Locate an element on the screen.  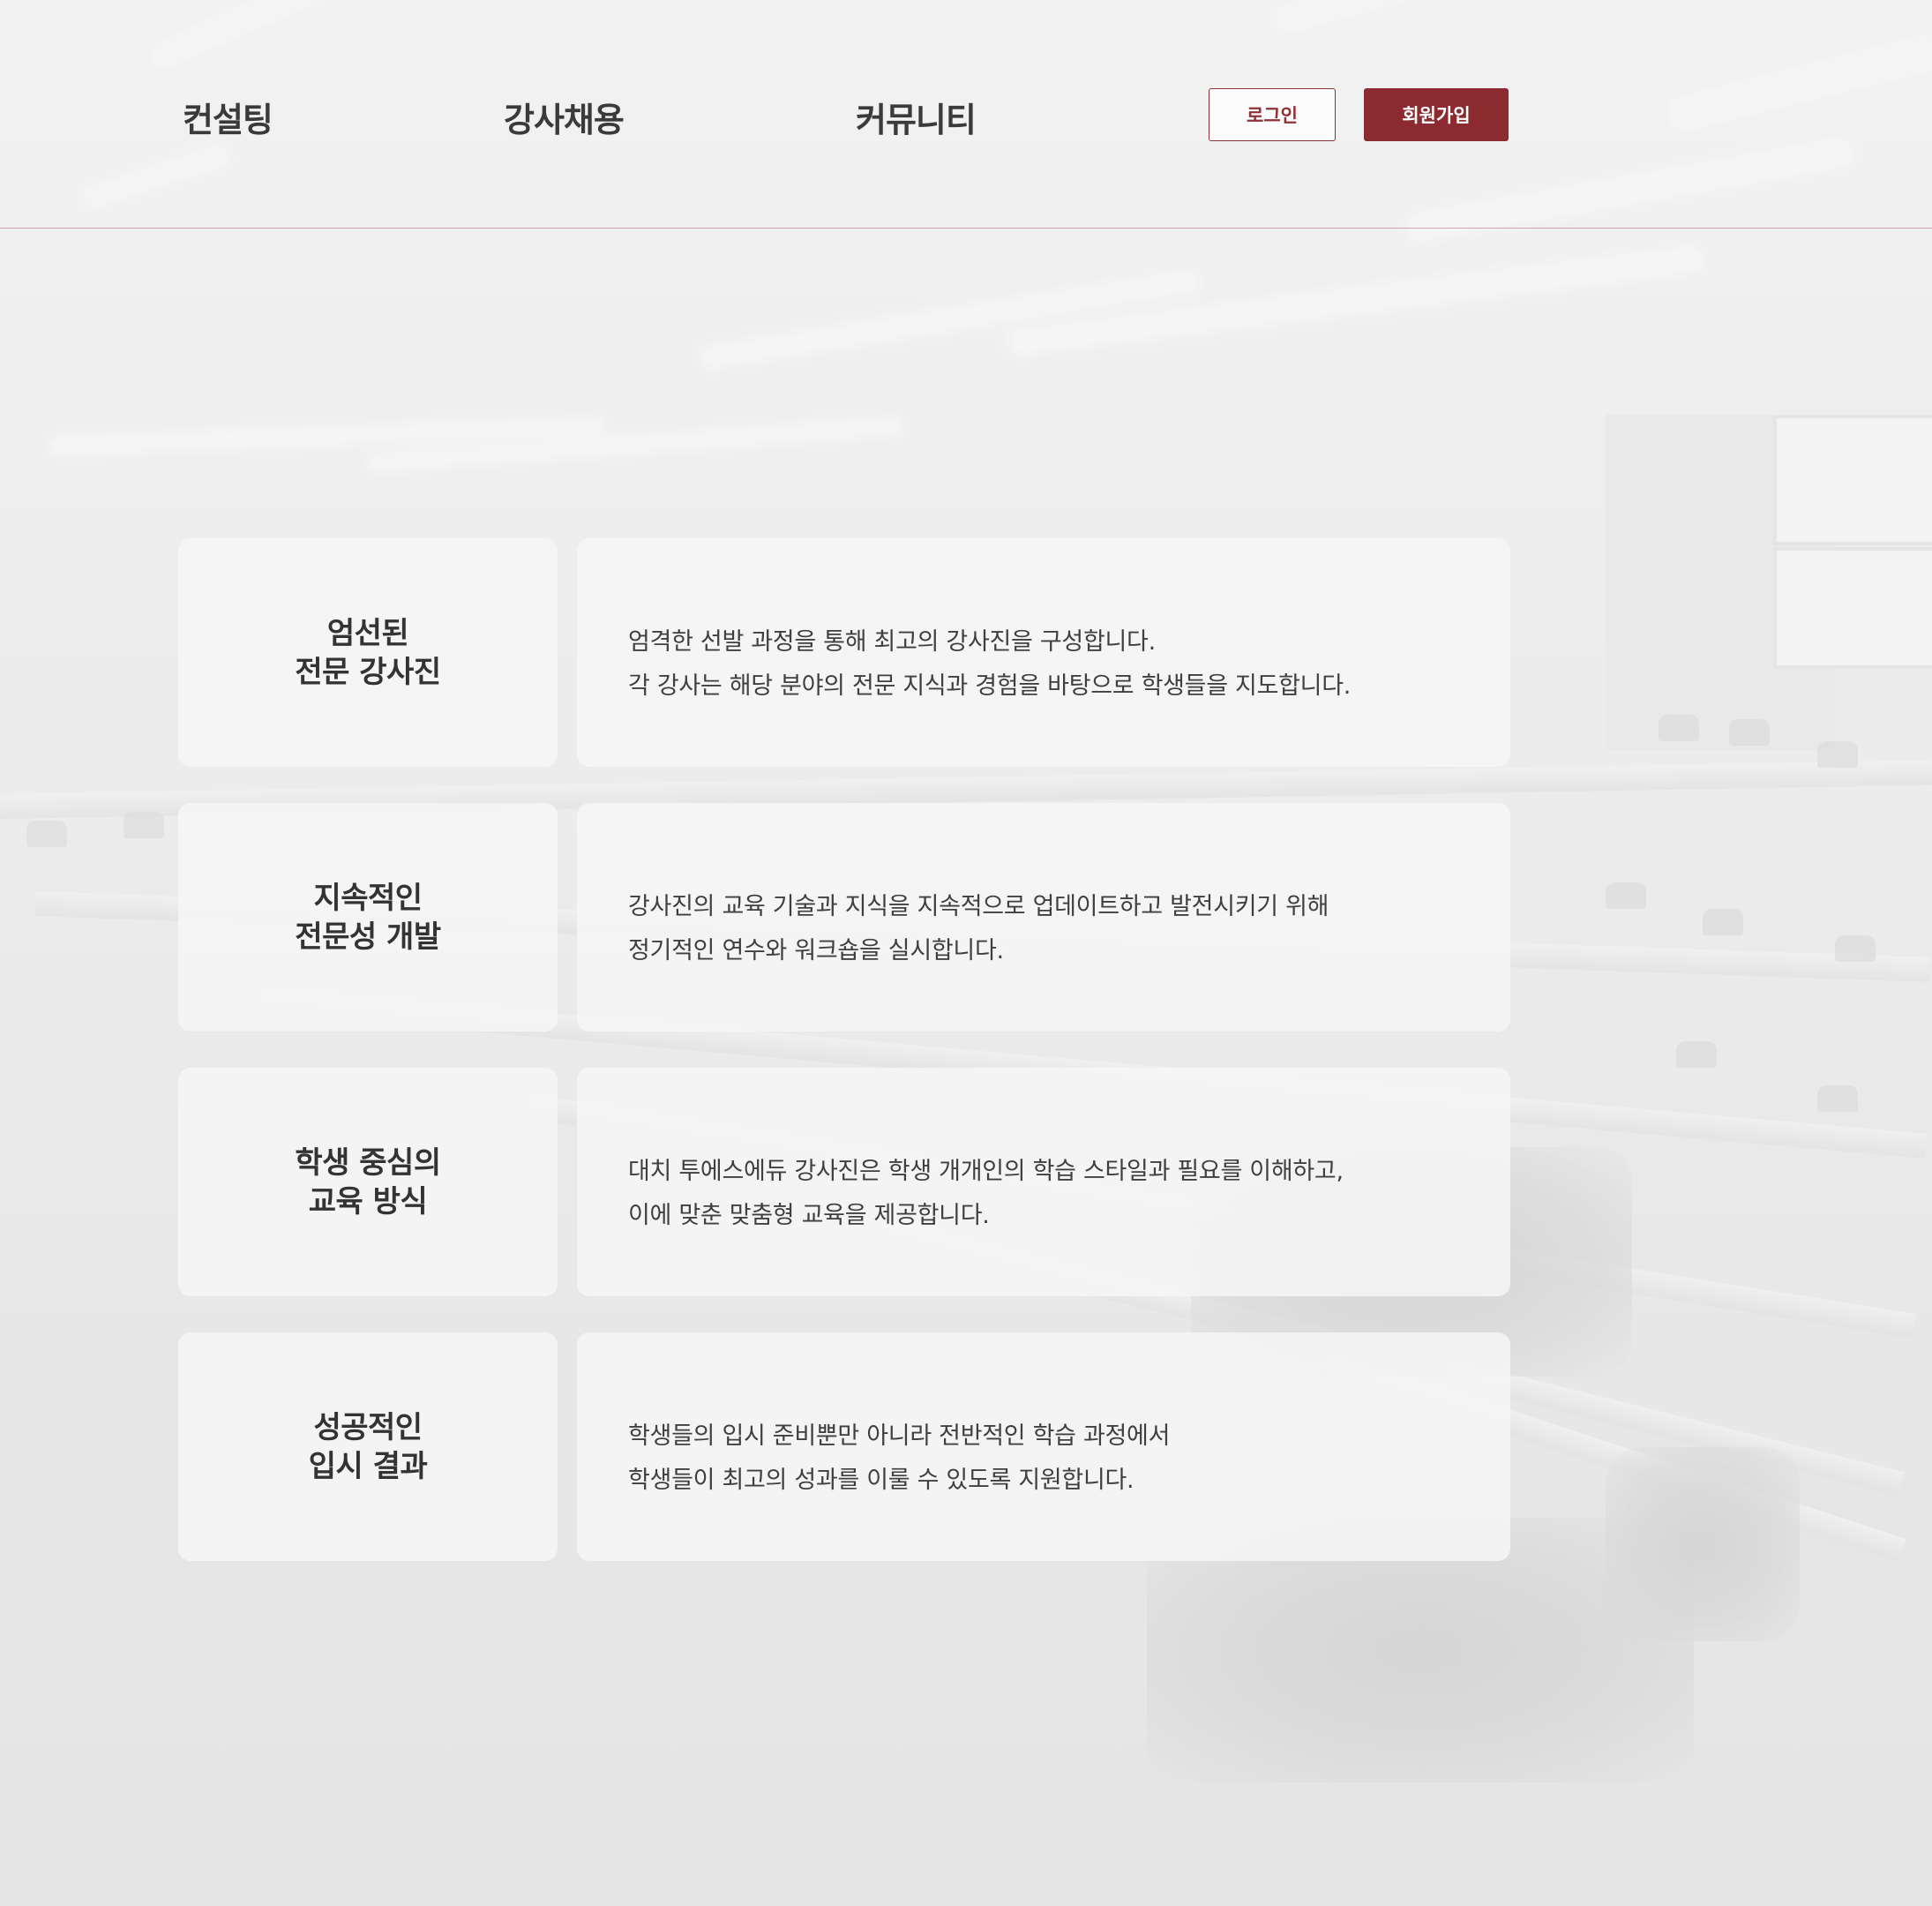
feature-description: 학생들의 입시 준비뿐만 아니라 전반적인 학습 과정에서 is located at coordinates (900, 1436).